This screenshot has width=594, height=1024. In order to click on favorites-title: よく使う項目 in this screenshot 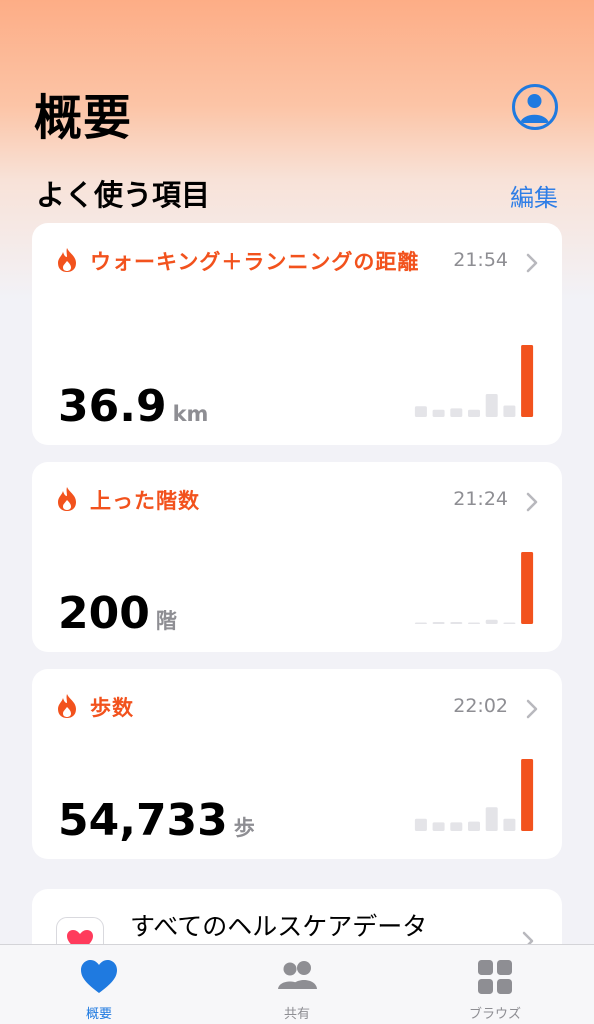, I will do `click(123, 195)`.